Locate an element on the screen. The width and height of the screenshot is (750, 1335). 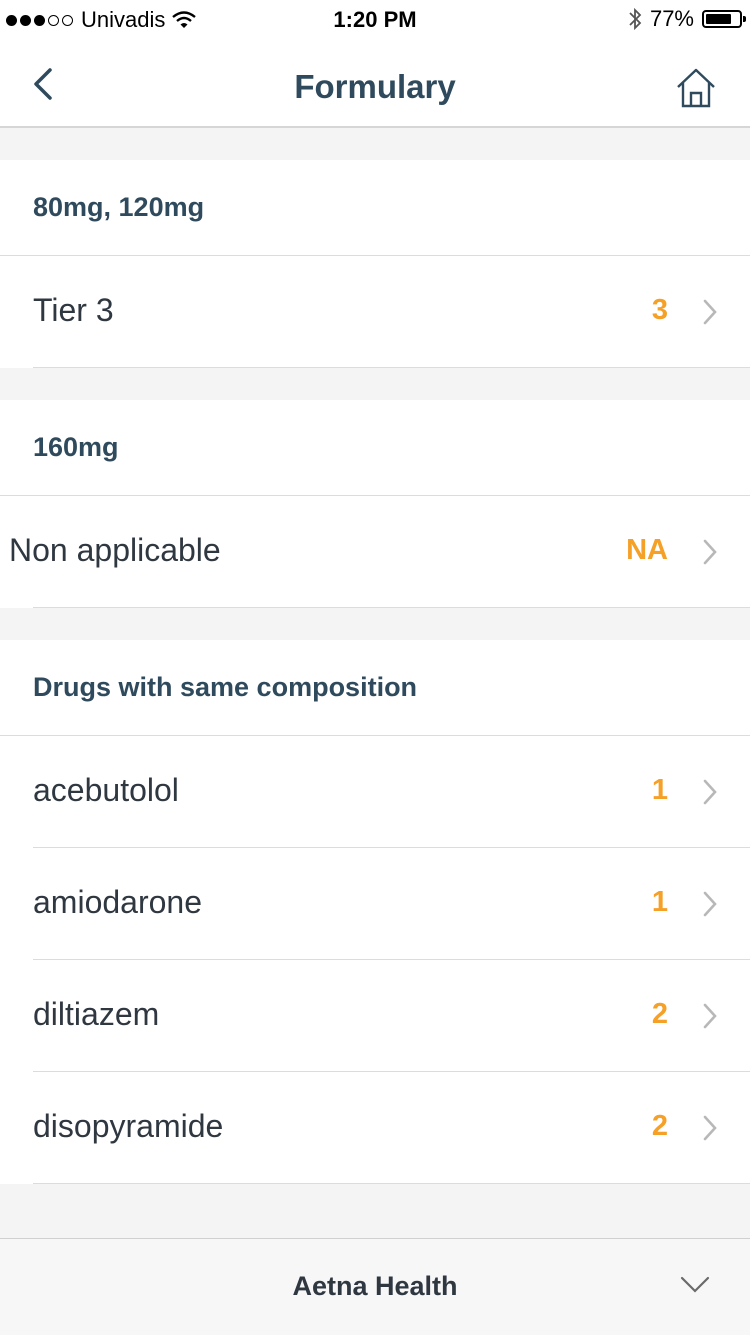
navigation-bar: Formulary is located at coordinates (375, 84).